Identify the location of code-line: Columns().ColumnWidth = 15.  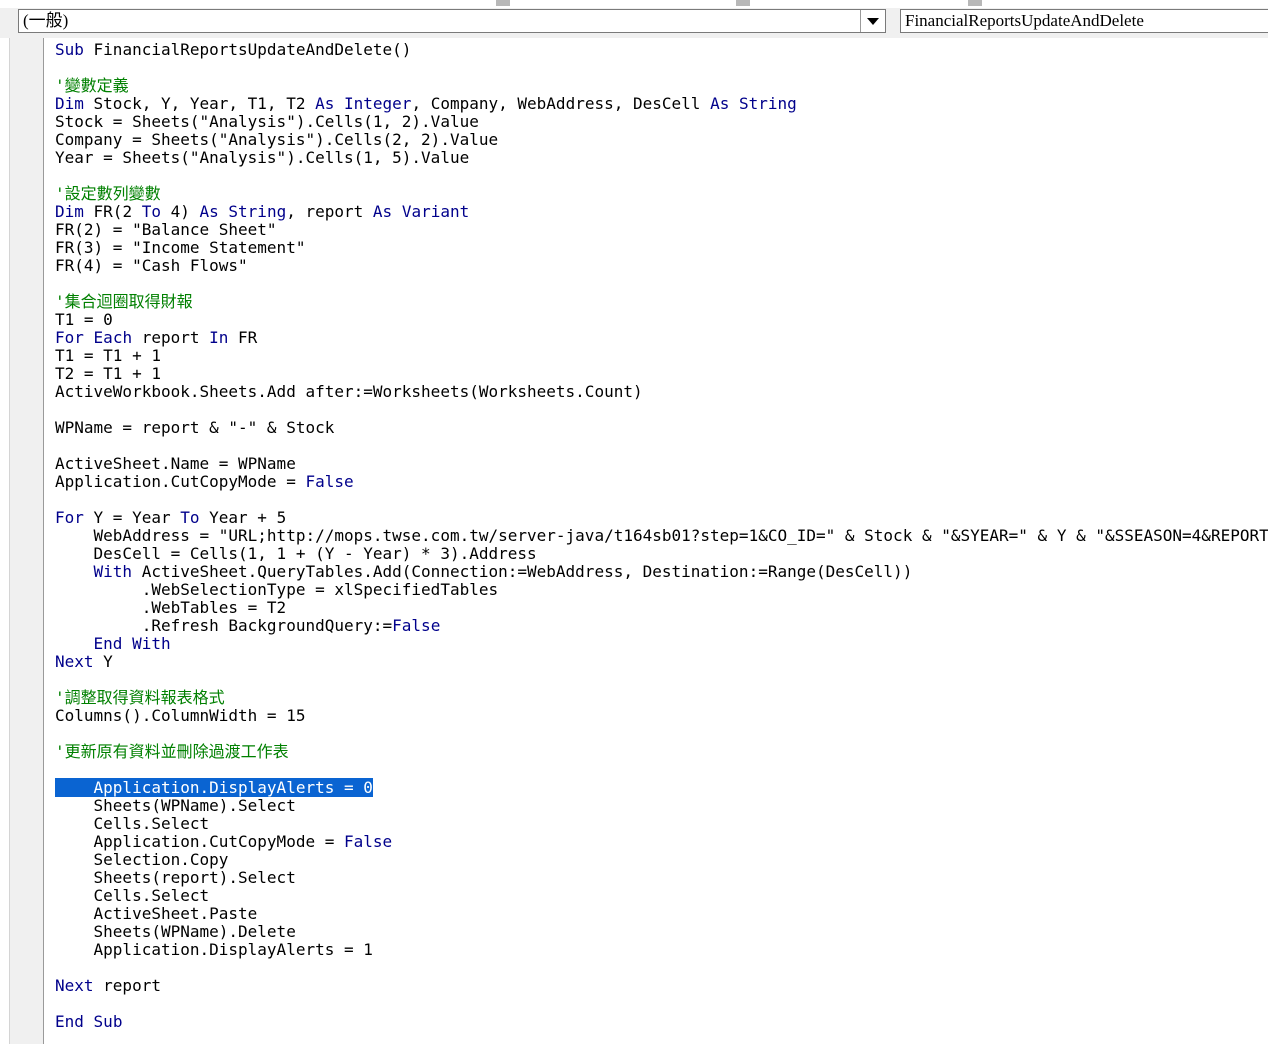
(661, 716).